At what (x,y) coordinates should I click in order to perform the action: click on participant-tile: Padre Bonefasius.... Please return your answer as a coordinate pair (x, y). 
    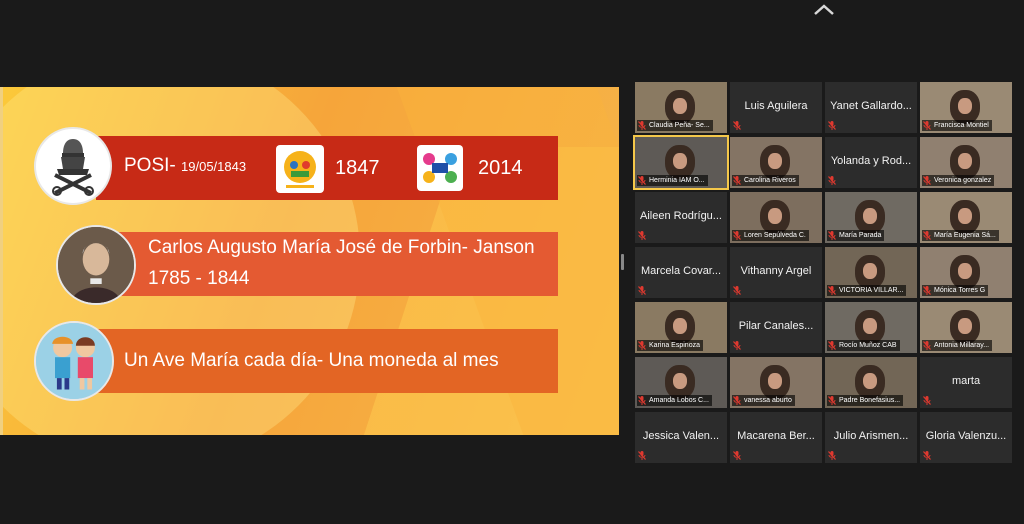
    Looking at the image, I should click on (871, 382).